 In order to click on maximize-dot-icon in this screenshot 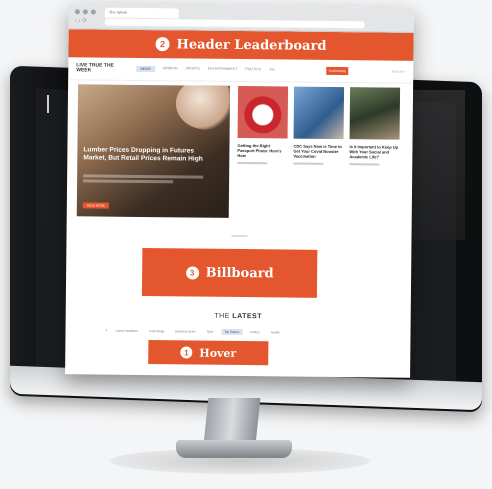, I will do `click(93, 12)`.